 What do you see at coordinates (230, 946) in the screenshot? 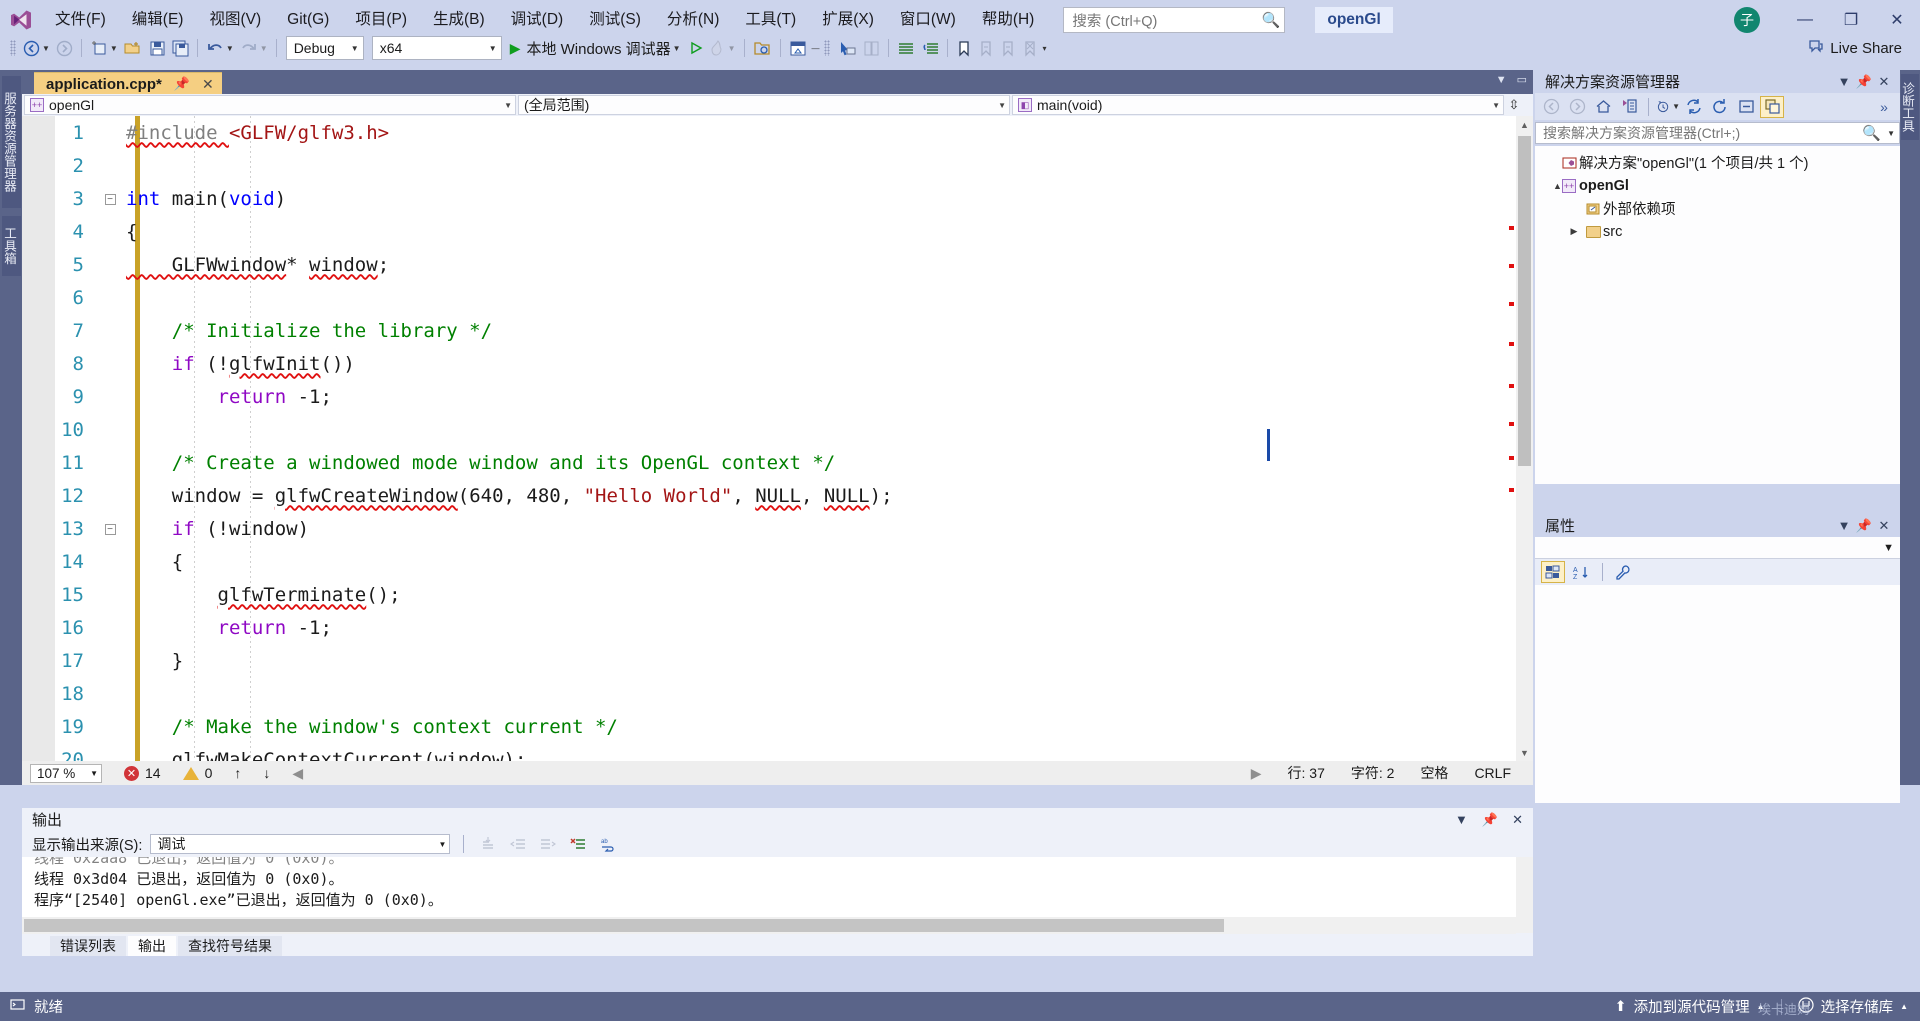
I see `tab-find-symbol-results: 查找符号结果` at bounding box center [230, 946].